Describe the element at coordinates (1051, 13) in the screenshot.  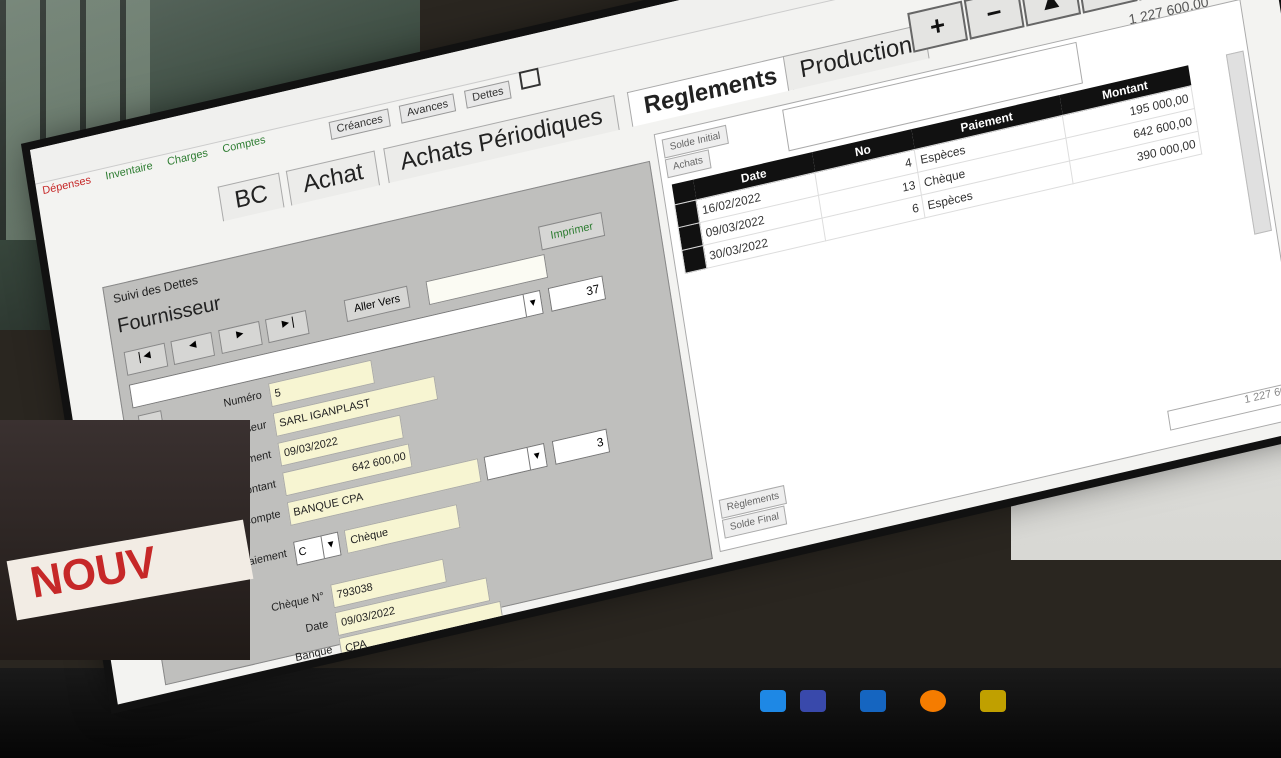
I see `up-button: ▲` at that location.